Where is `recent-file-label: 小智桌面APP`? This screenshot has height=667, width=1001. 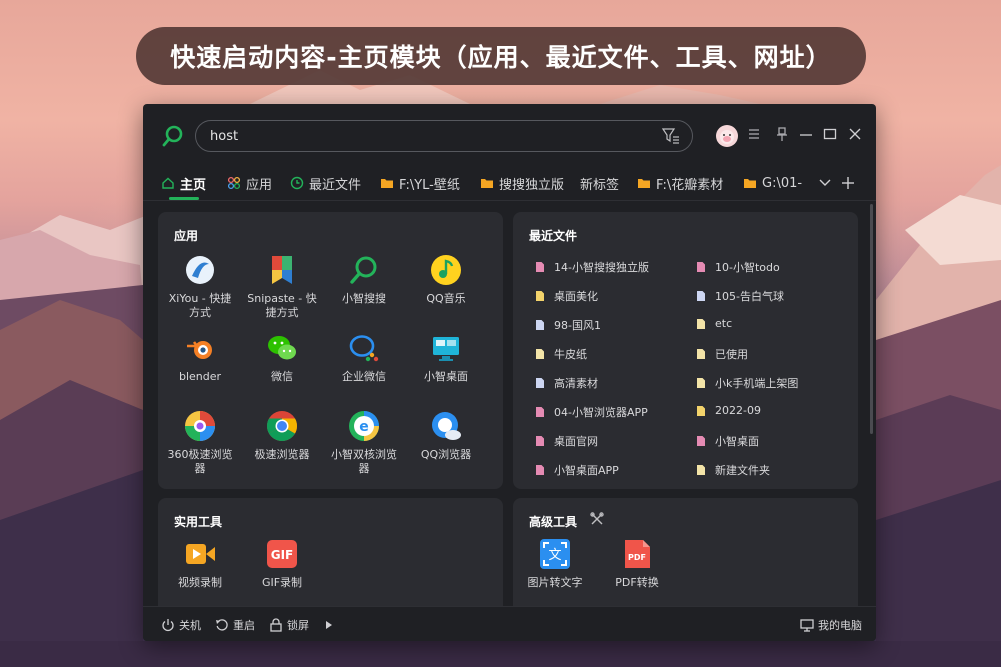 recent-file-label: 小智桌面APP is located at coordinates (586, 470).